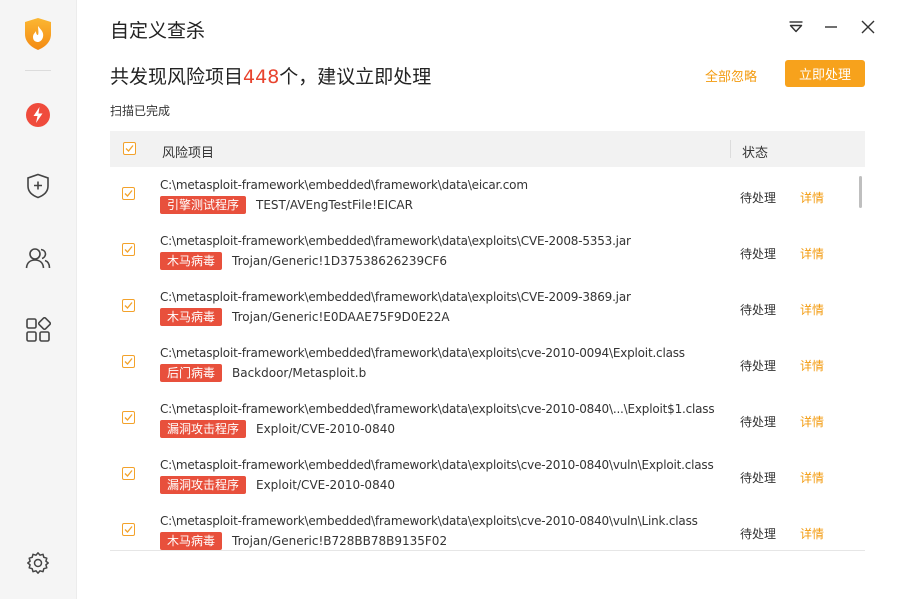 The image size is (897, 599). Describe the element at coordinates (730, 149) in the screenshot. I see `column-divider` at that location.